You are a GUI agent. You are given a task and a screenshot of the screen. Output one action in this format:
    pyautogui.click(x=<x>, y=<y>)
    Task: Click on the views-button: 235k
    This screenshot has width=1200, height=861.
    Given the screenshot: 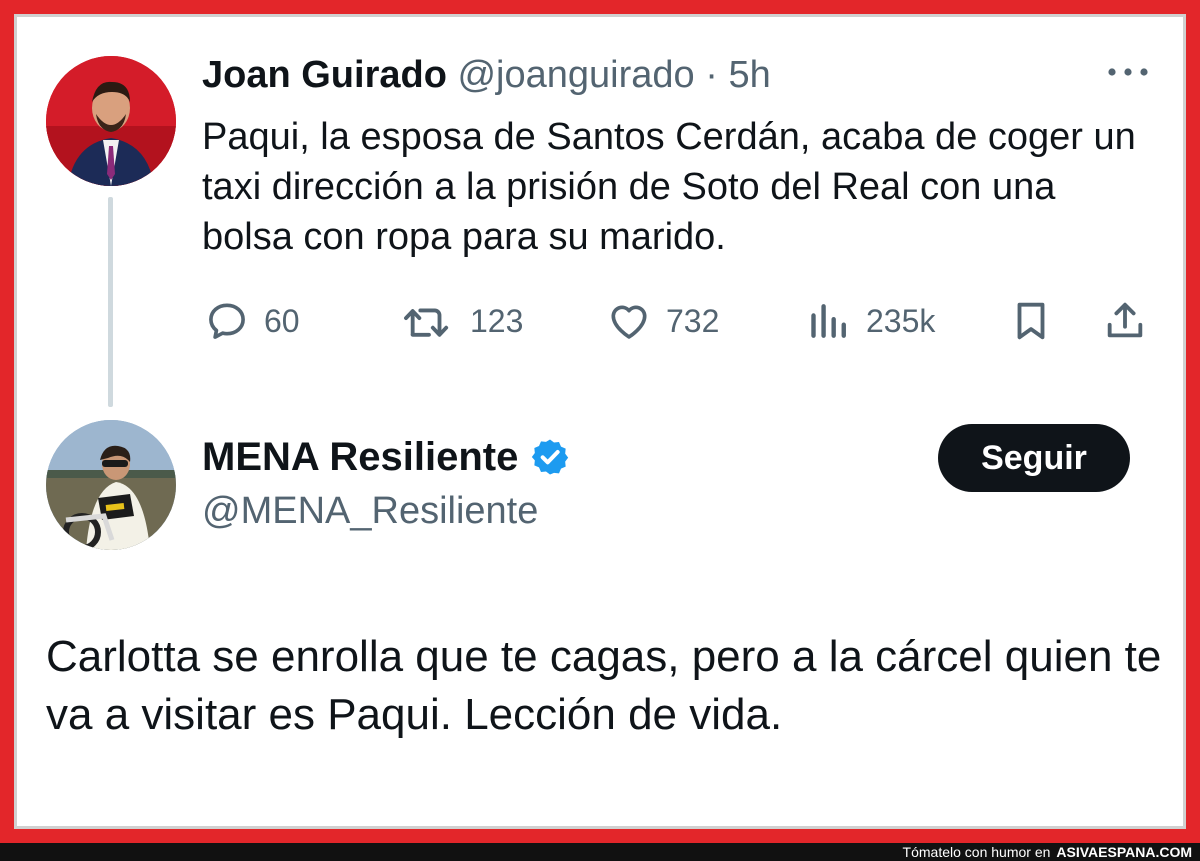 What is the action you would take?
    pyautogui.click(x=871, y=321)
    